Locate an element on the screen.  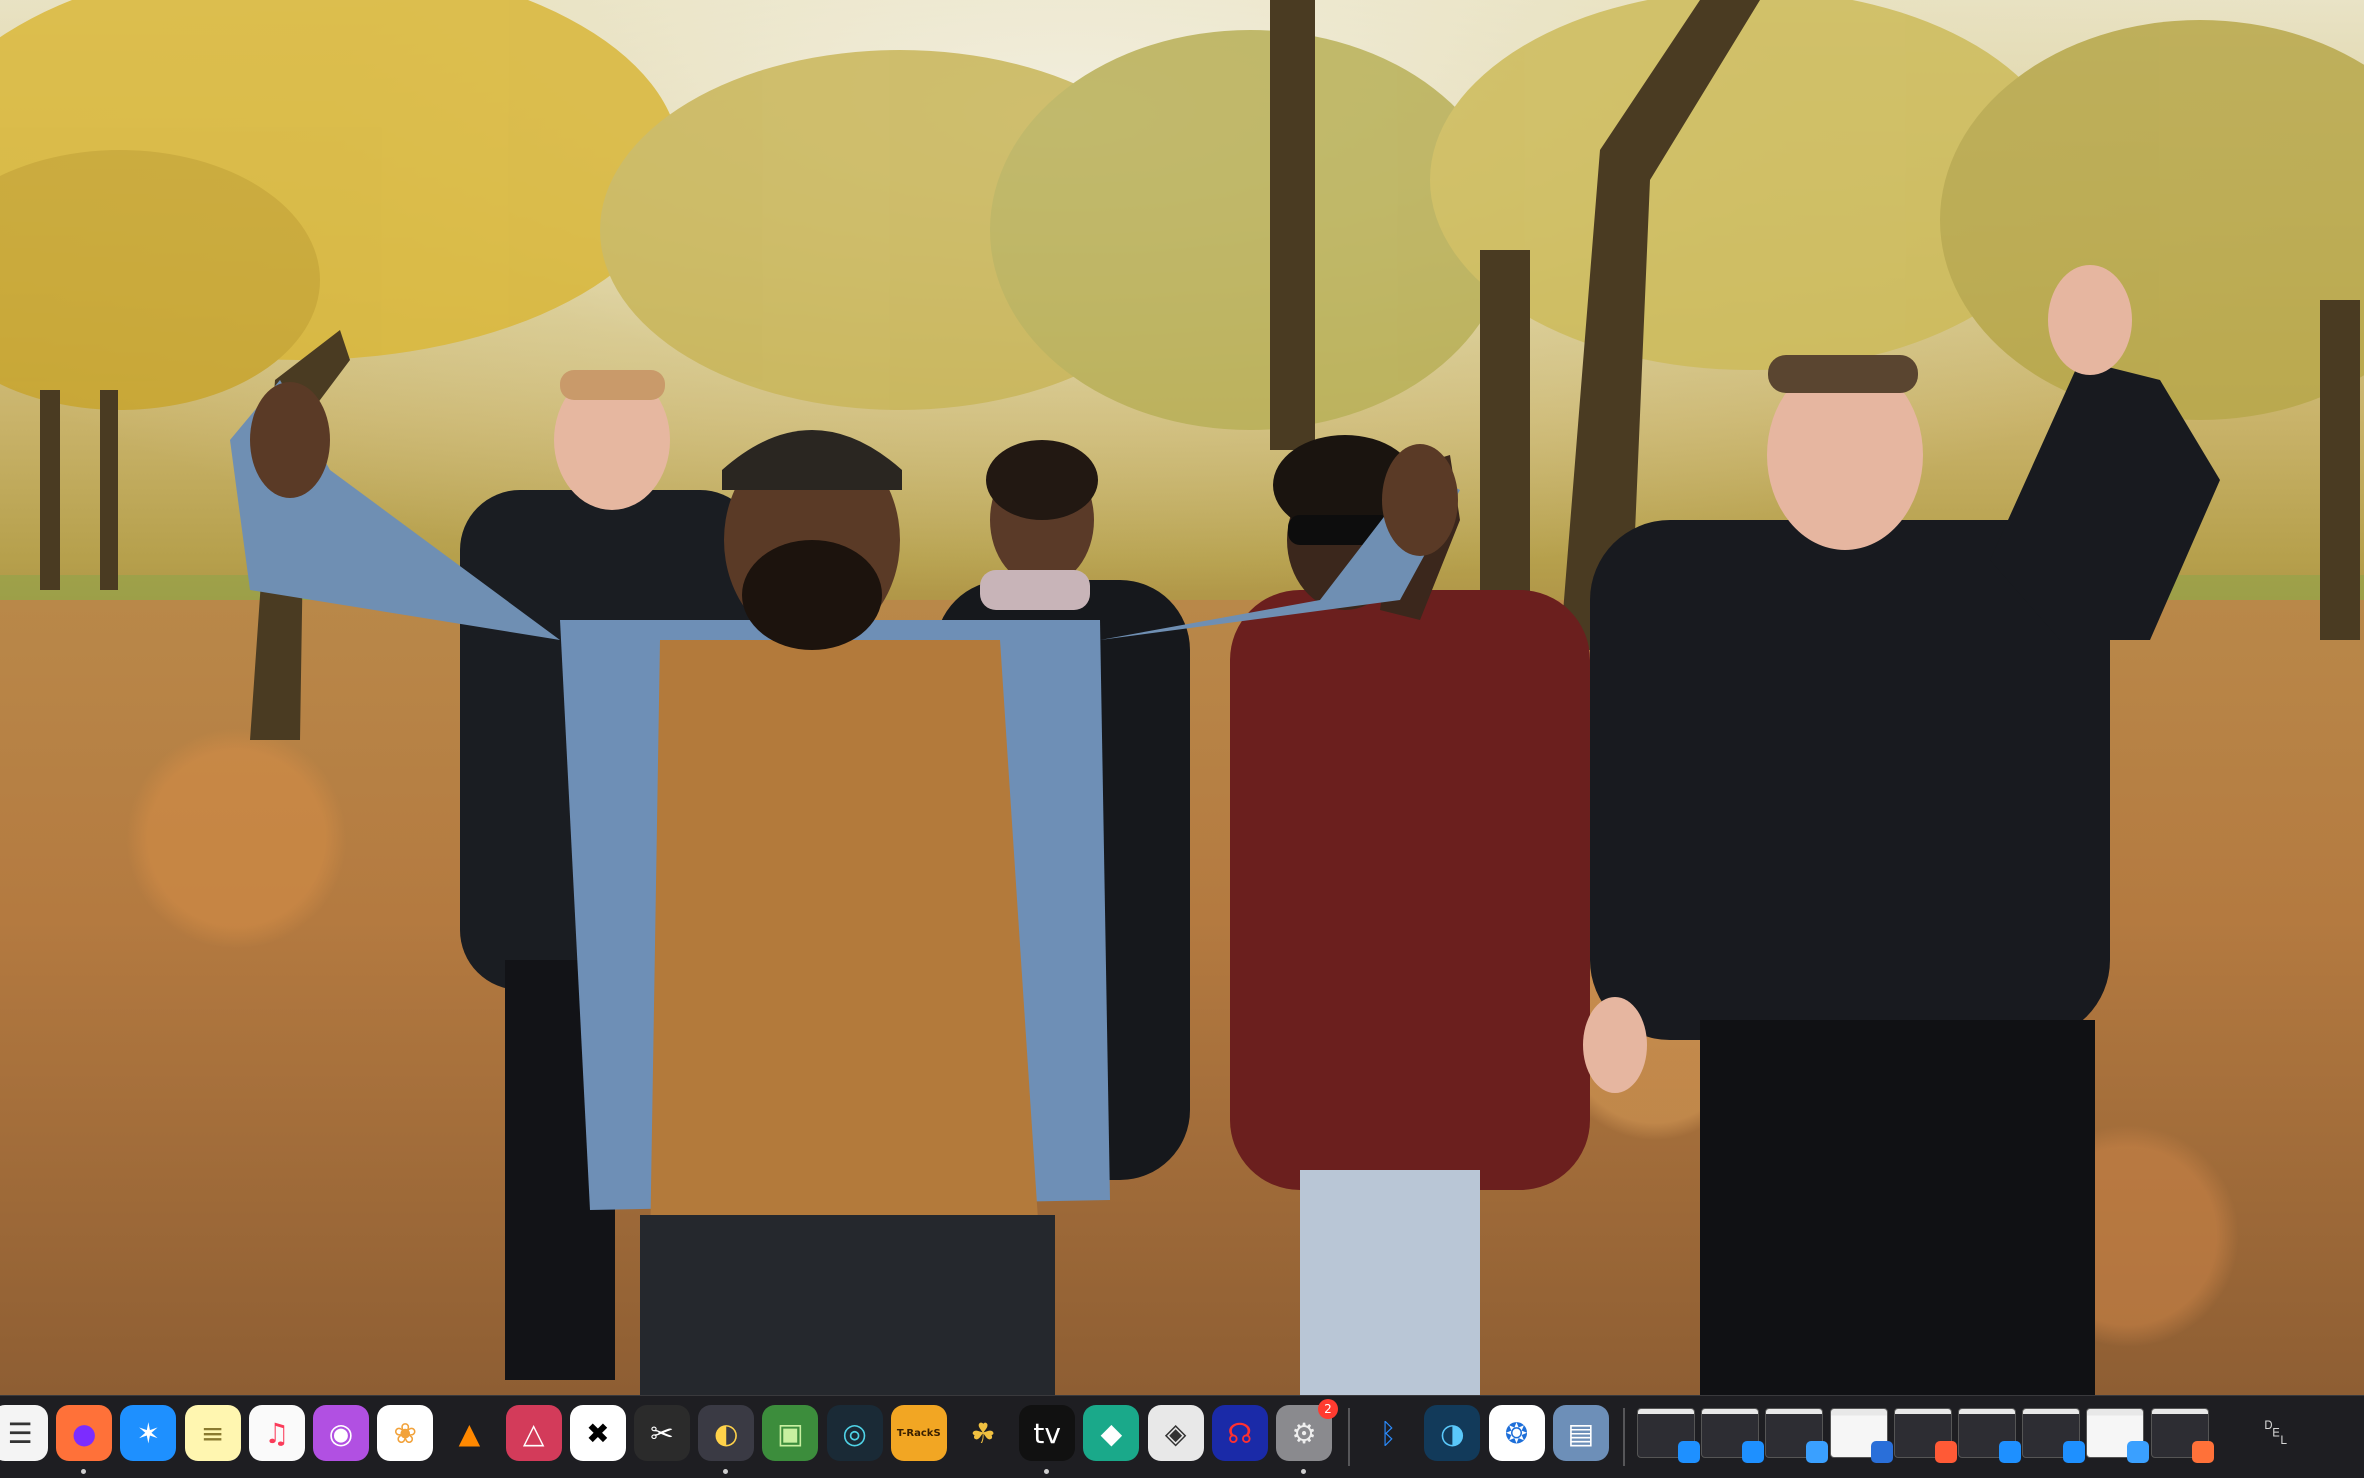
final-cut-pro-icon: ✂ is located at coordinates (662, 1433).